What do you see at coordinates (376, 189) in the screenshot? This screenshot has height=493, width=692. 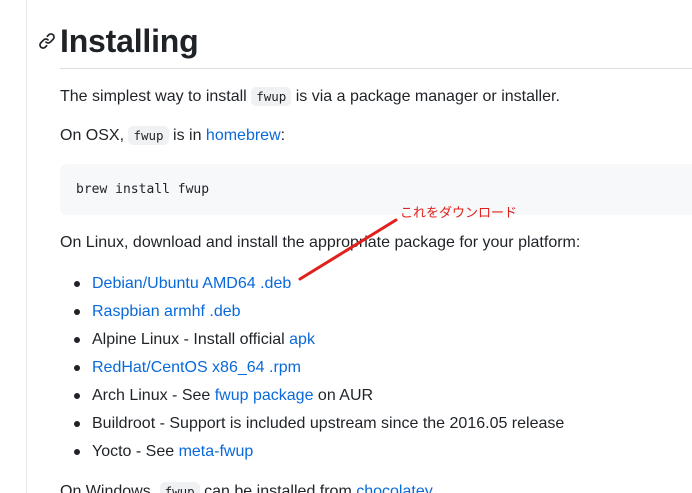 I see `code-block: brew install fwup` at bounding box center [376, 189].